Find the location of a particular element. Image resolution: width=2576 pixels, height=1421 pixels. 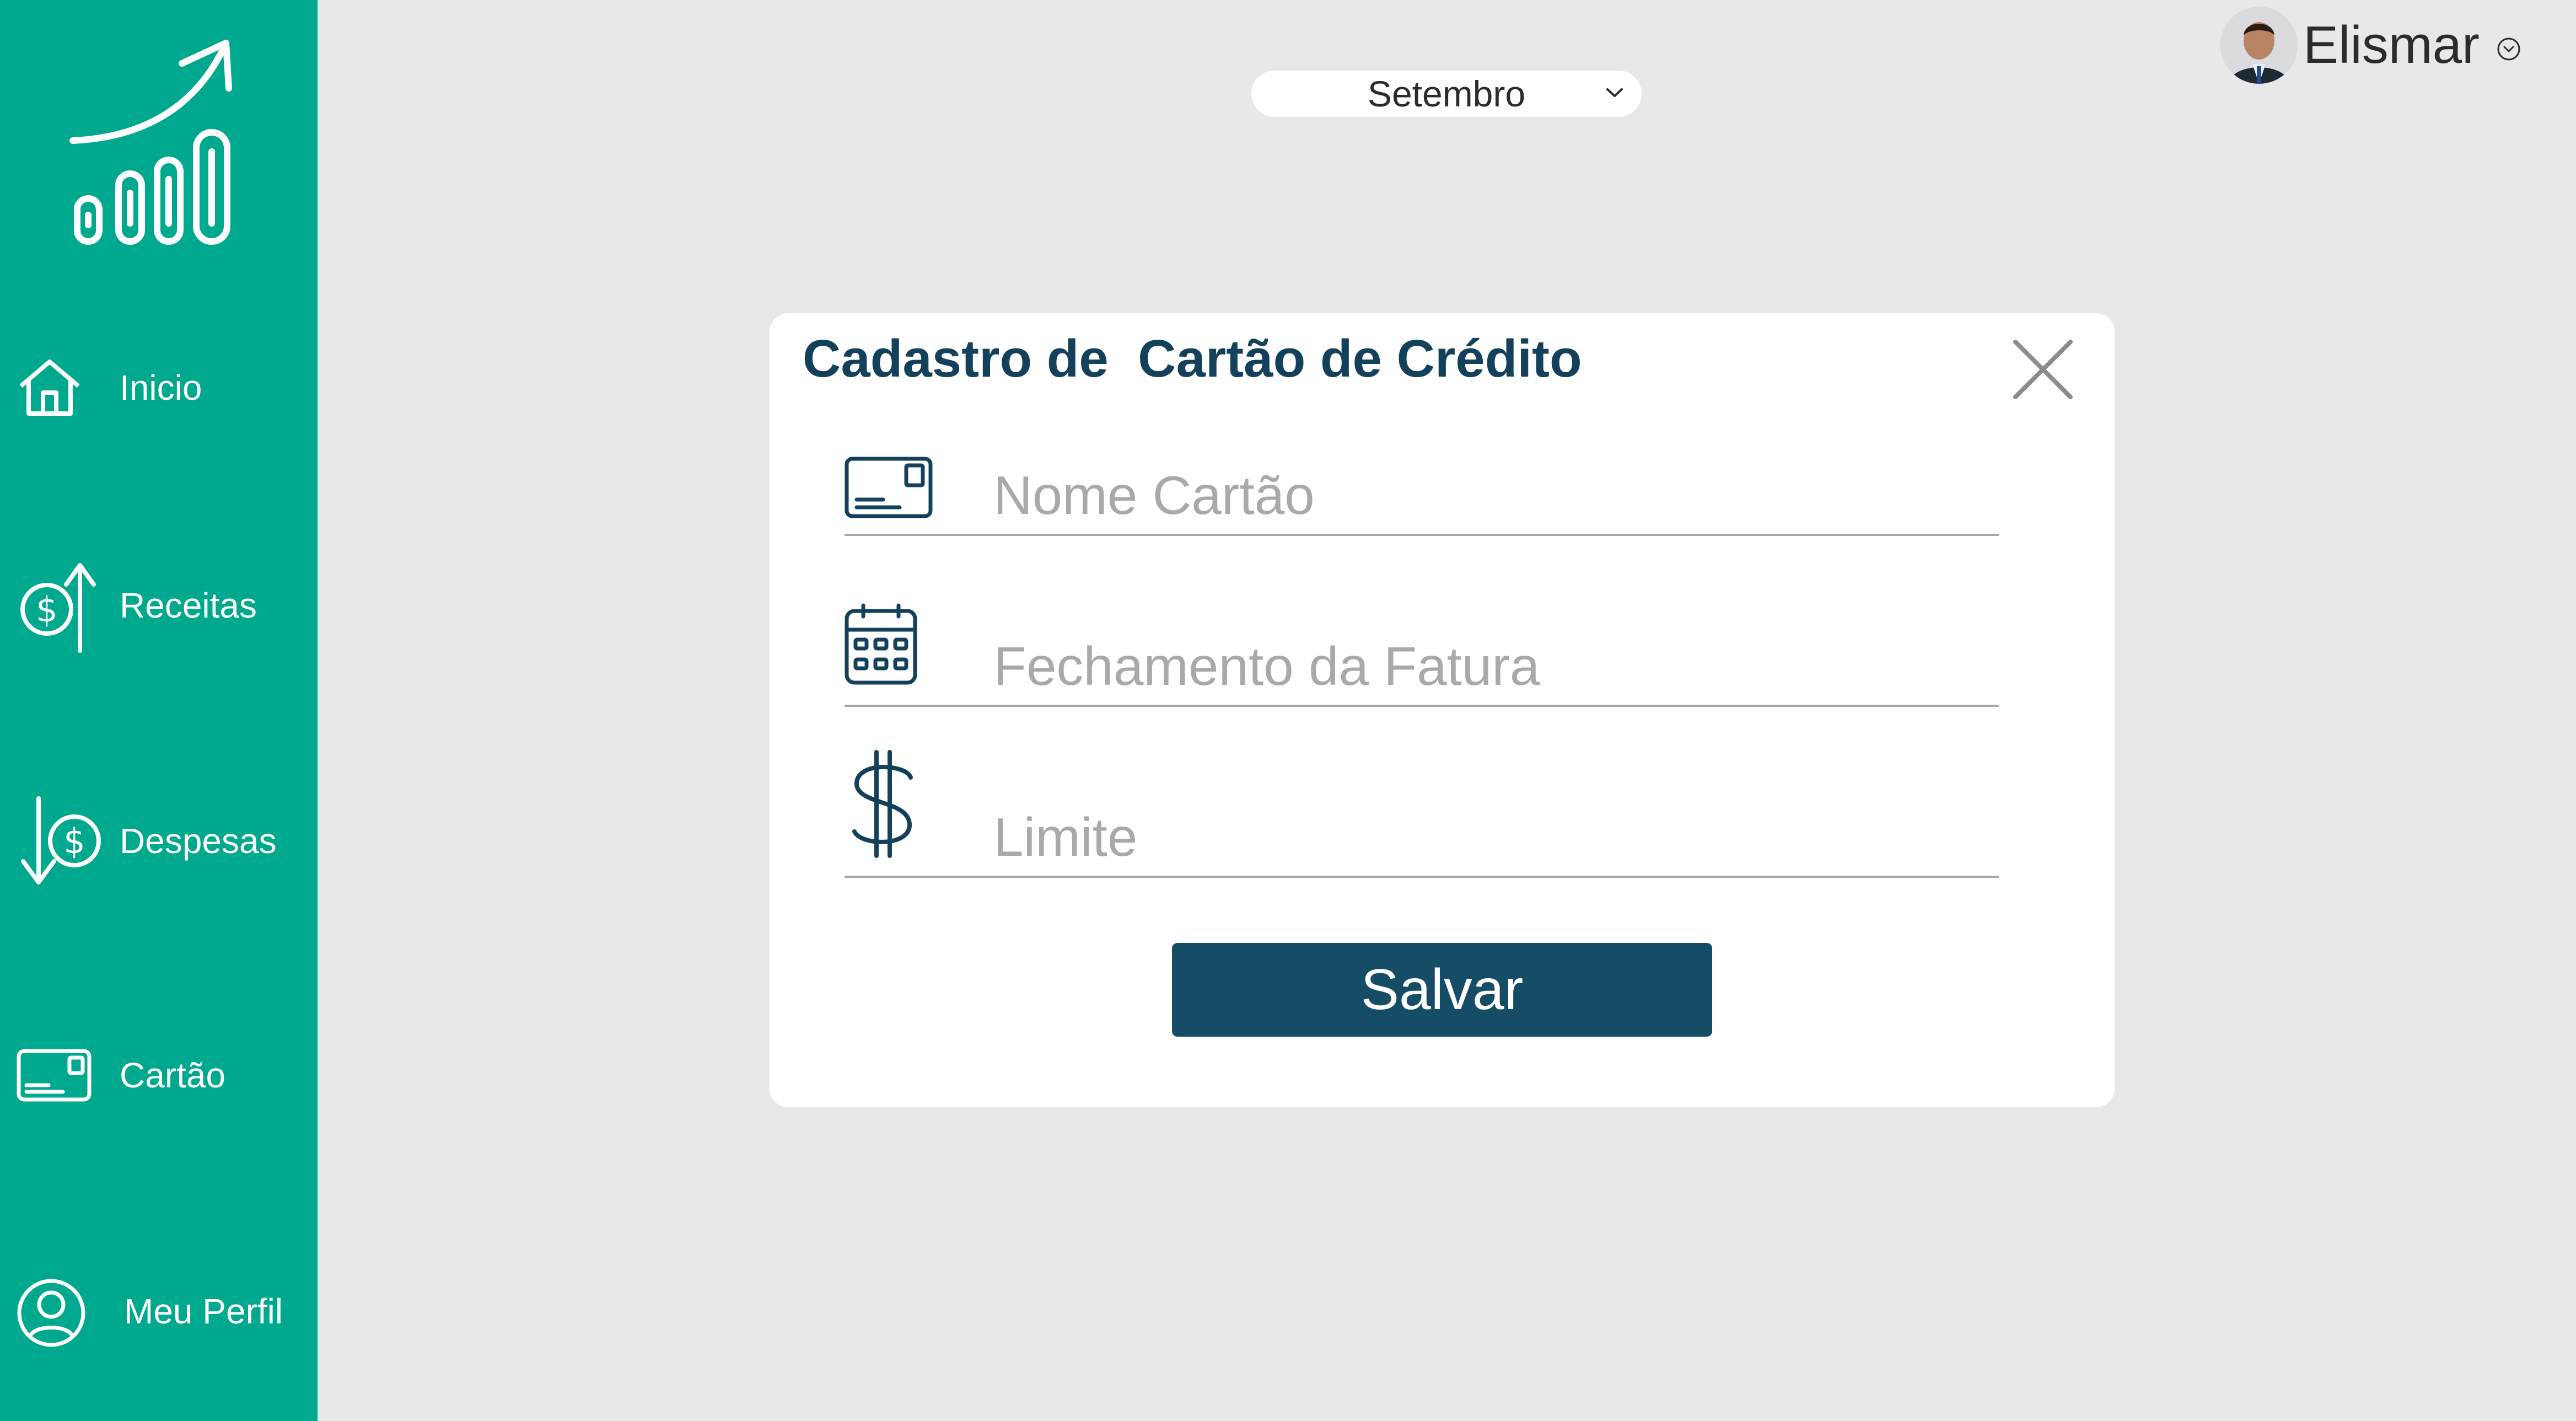

invoice-closing-field is located at coordinates (1422, 655).